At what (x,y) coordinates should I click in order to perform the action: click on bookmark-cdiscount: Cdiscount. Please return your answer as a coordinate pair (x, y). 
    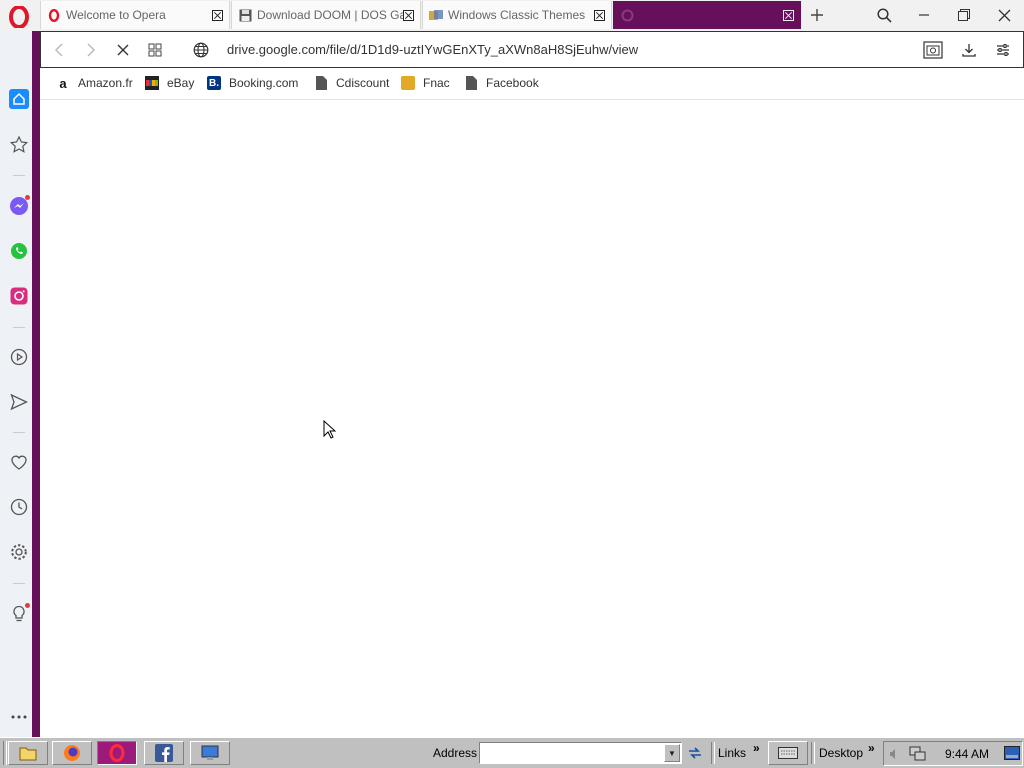
    Looking at the image, I should click on (351, 83).